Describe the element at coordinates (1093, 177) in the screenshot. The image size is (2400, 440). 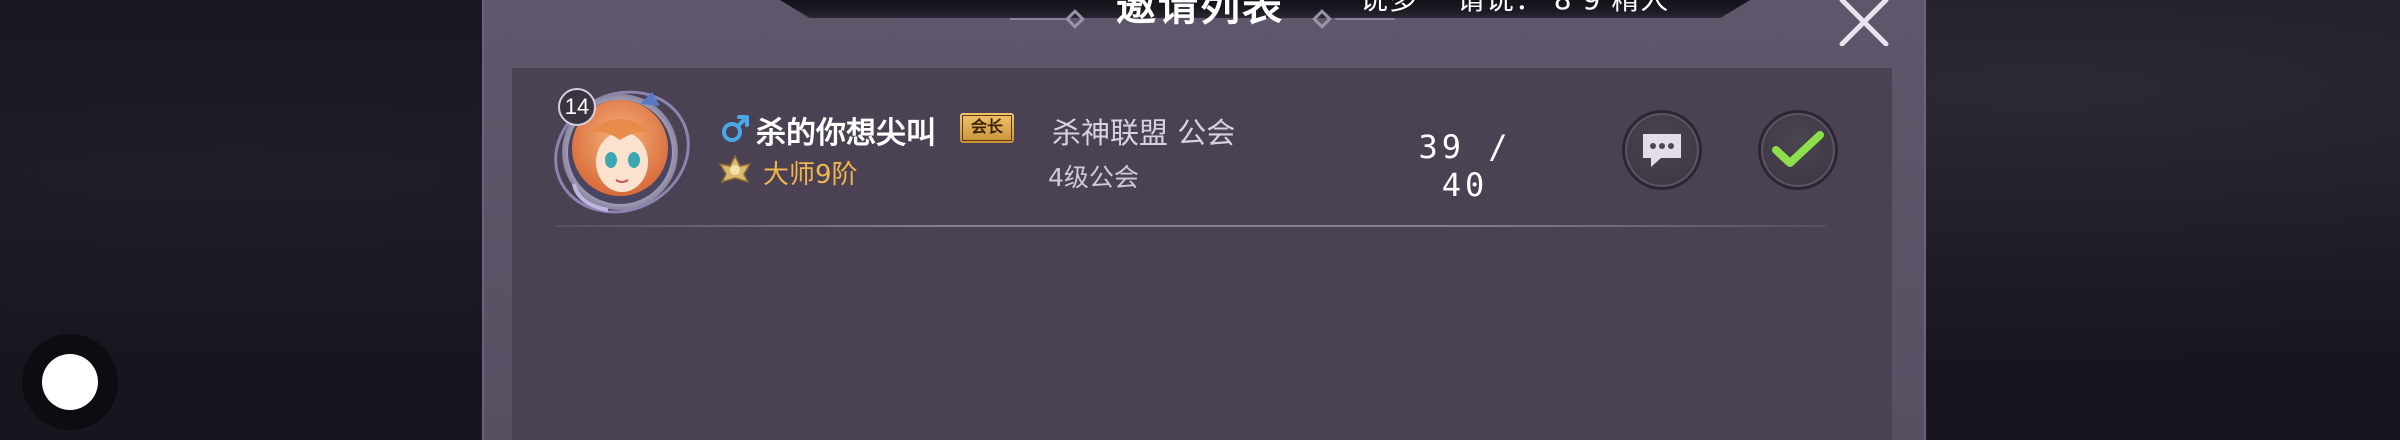
I see `guild-level: 4级公会` at that location.